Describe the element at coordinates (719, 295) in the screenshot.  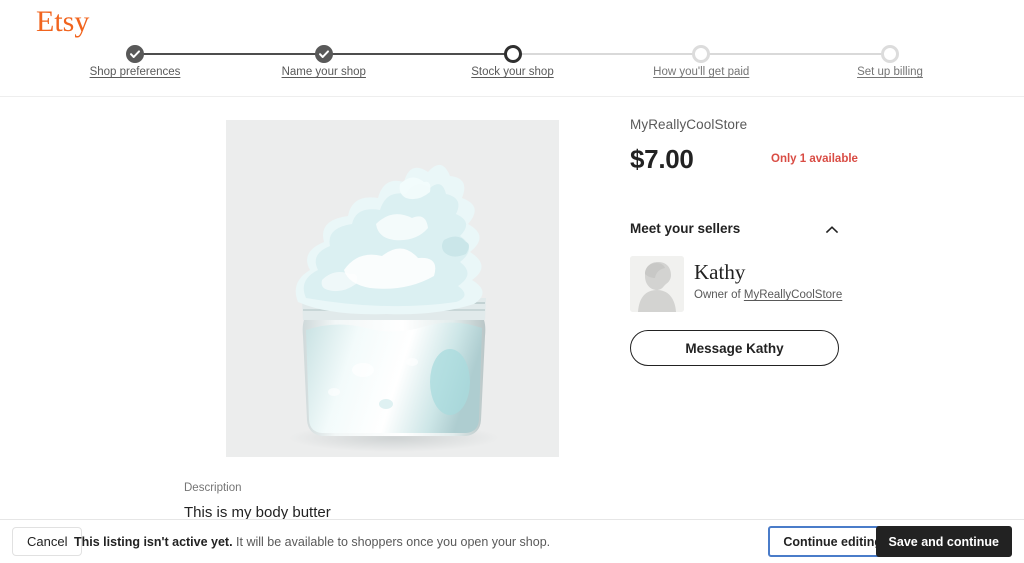
I see `seller-role-prefix: Owner of` at that location.